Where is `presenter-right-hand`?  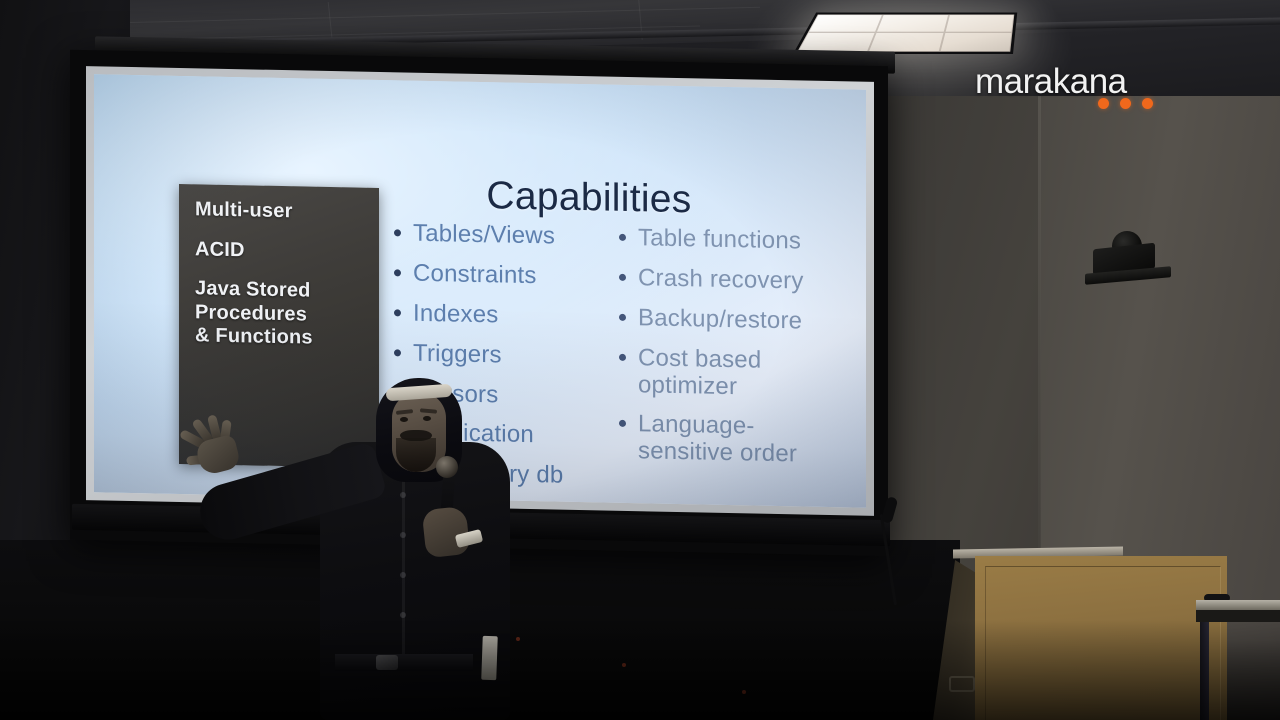
presenter-right-hand is located at coordinates (446, 532).